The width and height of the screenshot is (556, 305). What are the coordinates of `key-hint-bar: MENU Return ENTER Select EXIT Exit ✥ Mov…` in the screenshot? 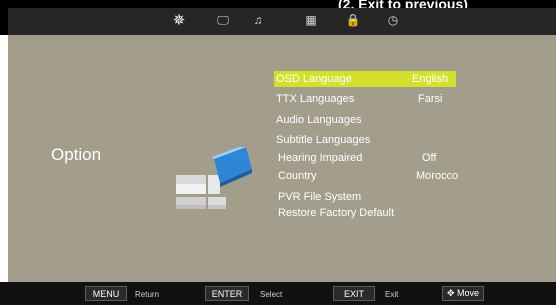 It's located at (278, 293).